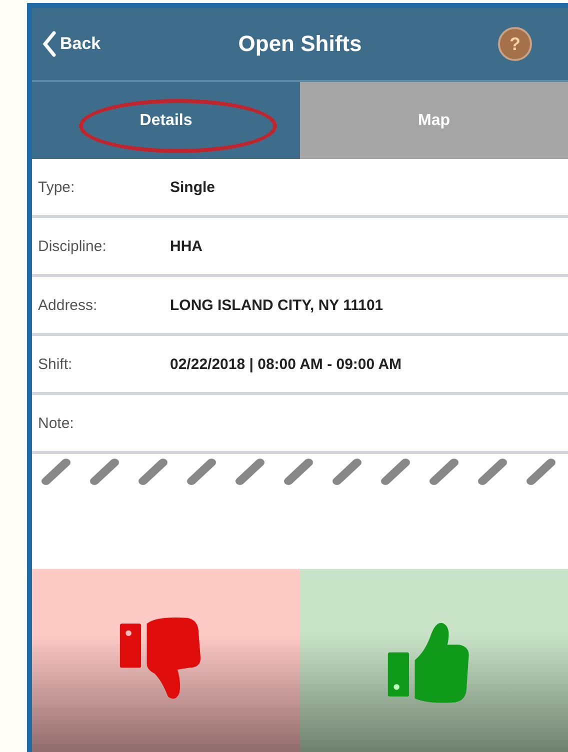 Image resolution: width=568 pixels, height=752 pixels. Describe the element at coordinates (166, 660) in the screenshot. I see `decline-button` at that location.